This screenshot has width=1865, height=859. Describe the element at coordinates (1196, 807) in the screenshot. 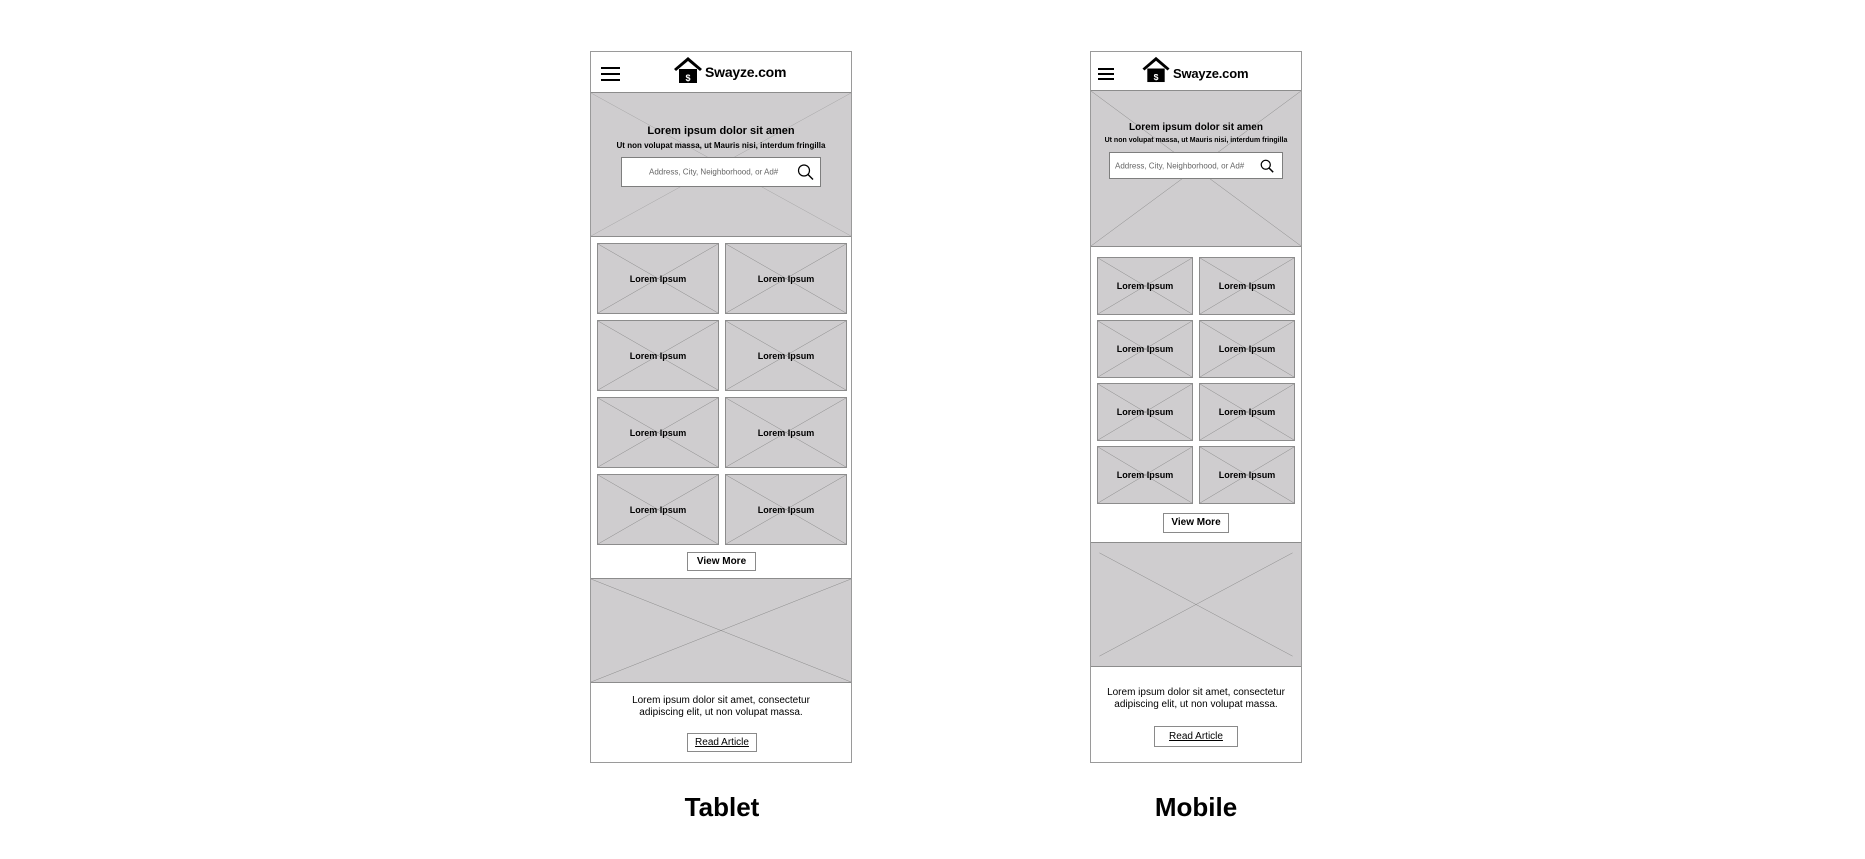

I see `mobile-caption: Mobile` at that location.